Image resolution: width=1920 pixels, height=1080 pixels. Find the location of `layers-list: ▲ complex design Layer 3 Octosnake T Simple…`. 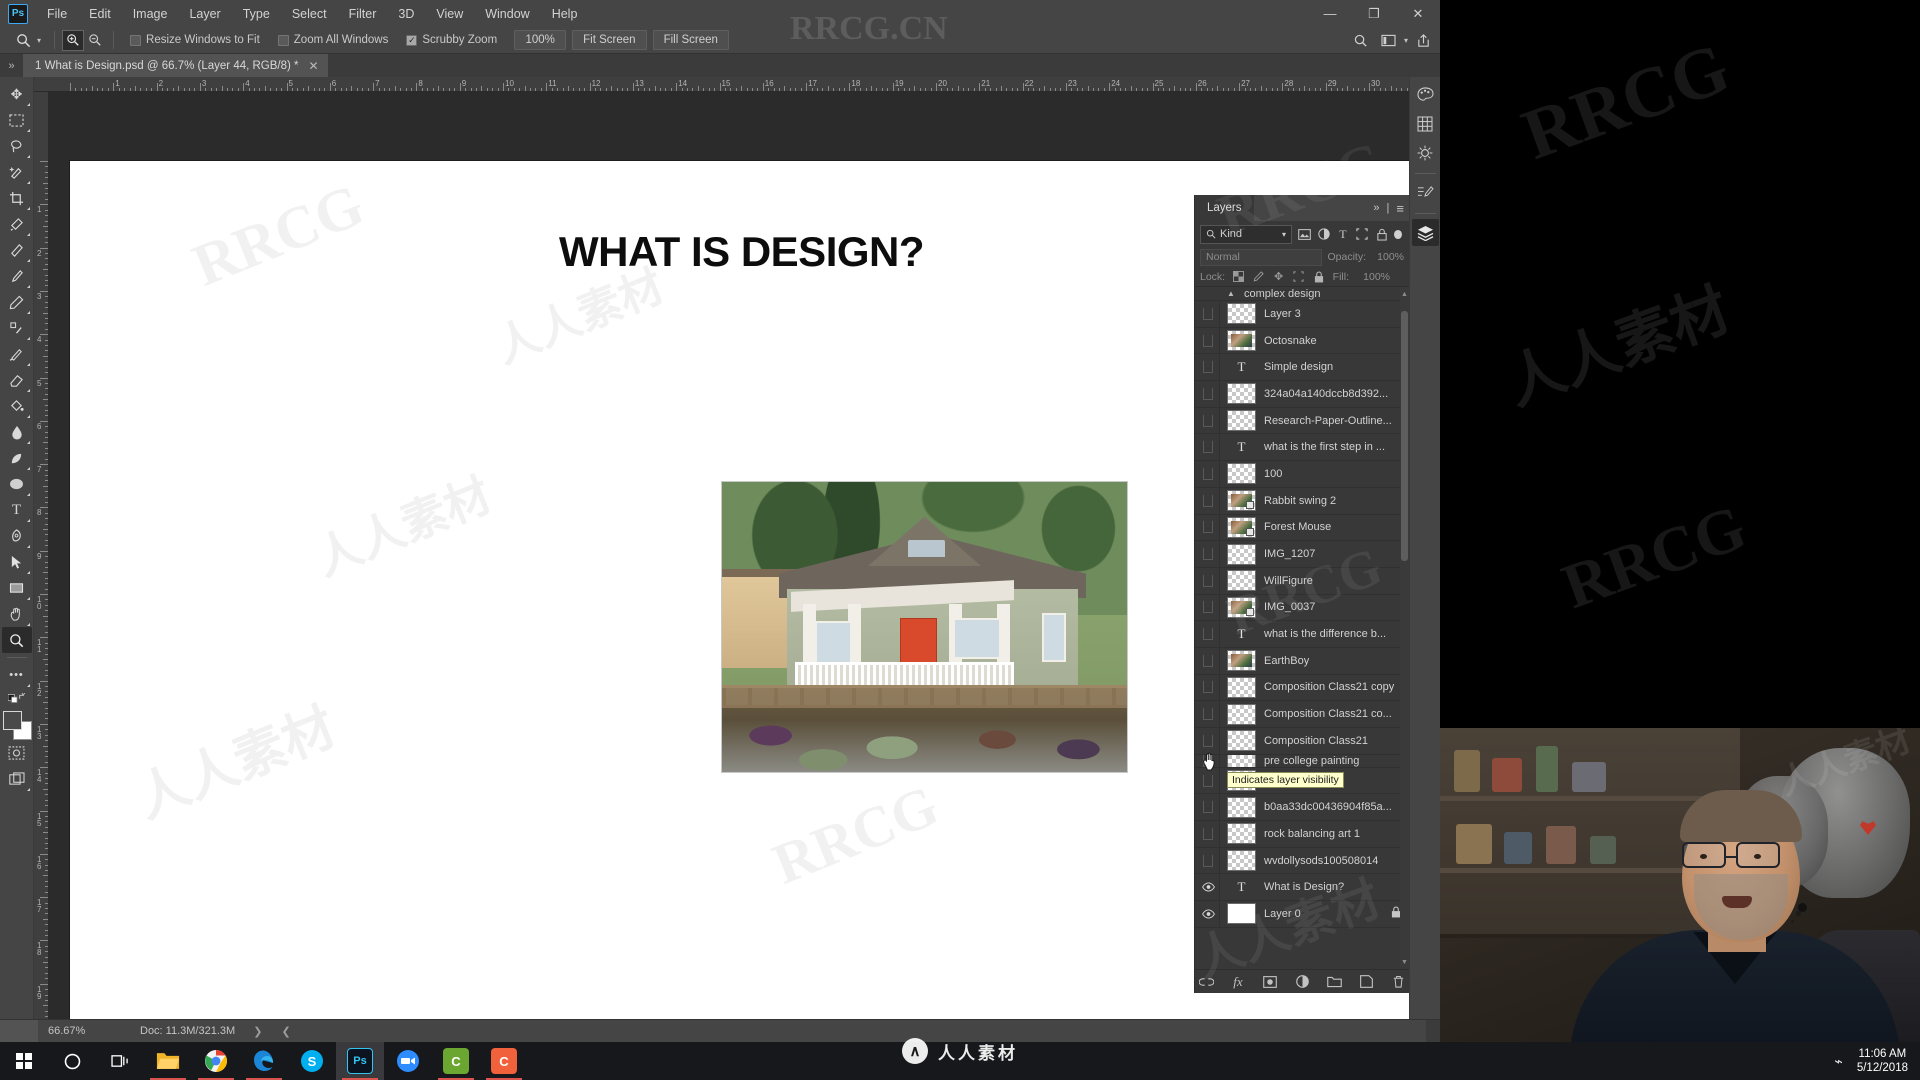

layers-list: ▲ complex design Layer 3 Octosnake T Simple… is located at coordinates (1302, 628).